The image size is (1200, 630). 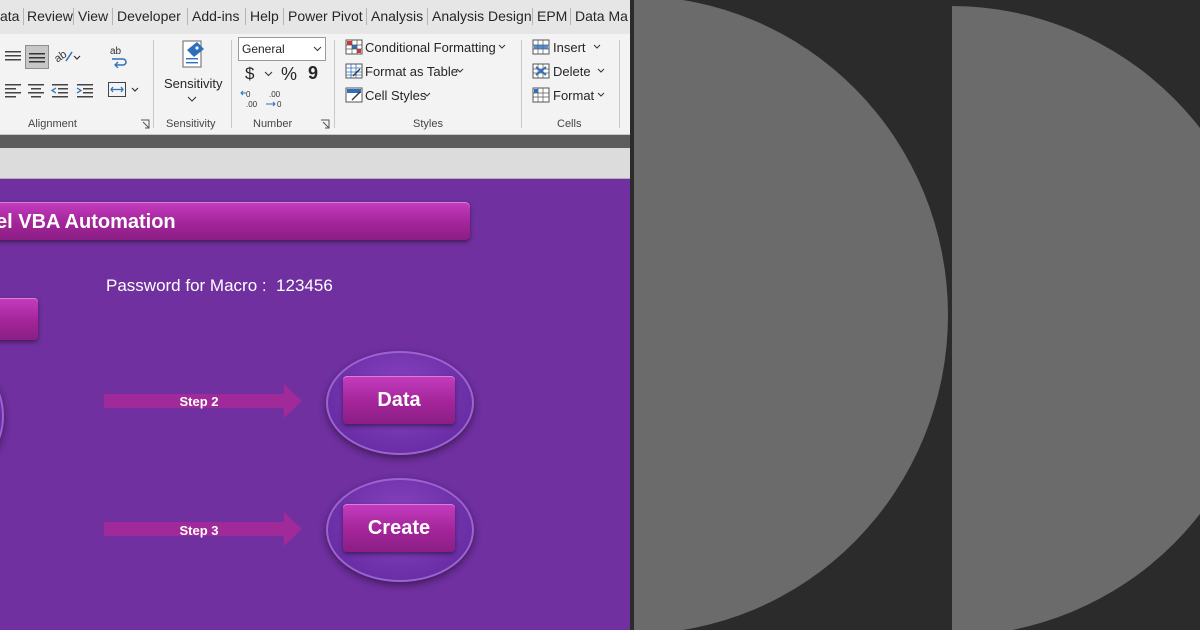 I want to click on step1-oval, so click(x=2, y=416).